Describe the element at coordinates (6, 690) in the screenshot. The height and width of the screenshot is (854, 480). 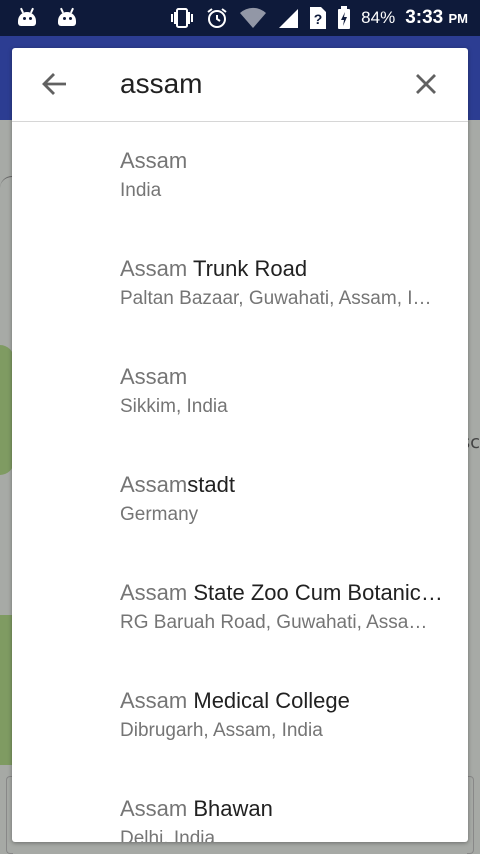
I see `map-park-area` at that location.